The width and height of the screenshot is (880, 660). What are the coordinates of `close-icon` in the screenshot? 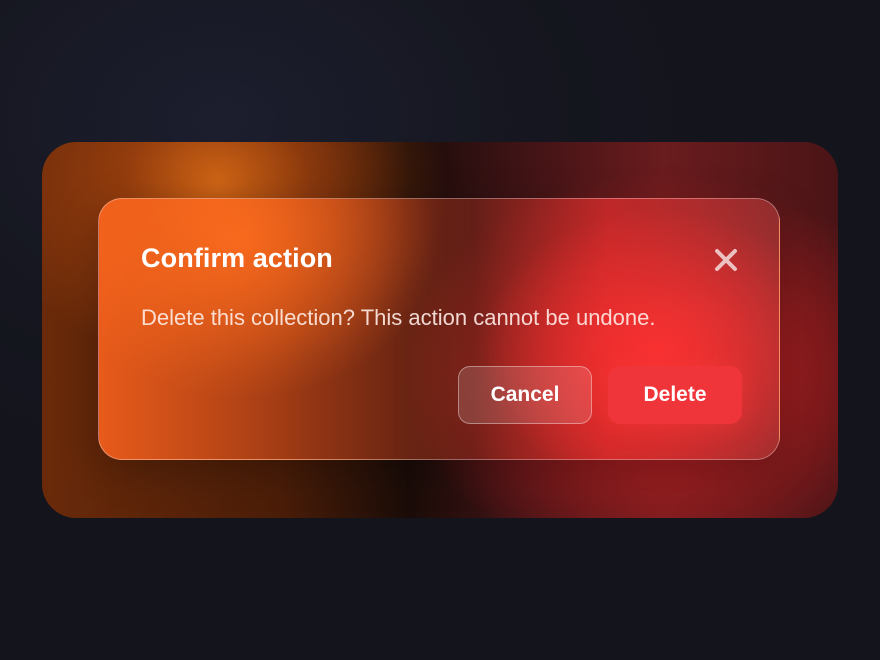 It's located at (726, 260).